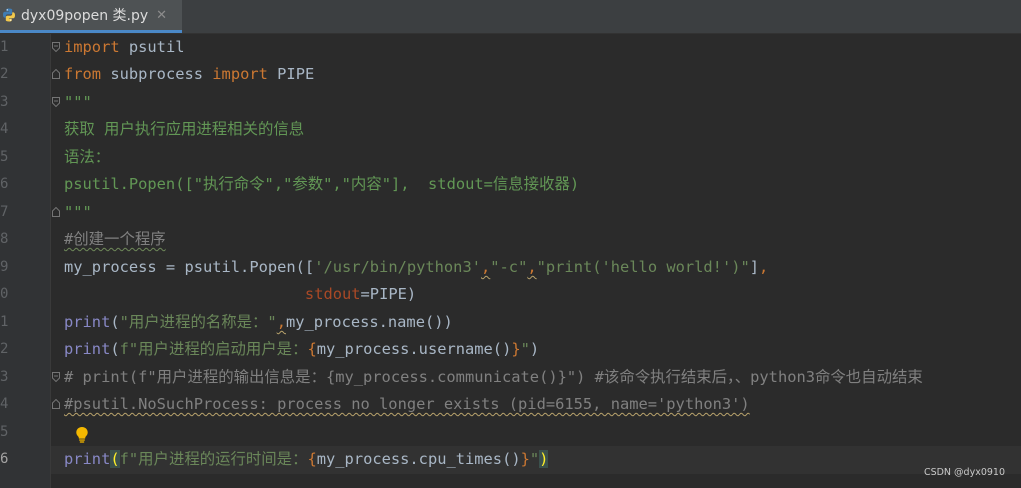 The image size is (1021, 488). Describe the element at coordinates (213, 349) in the screenshot. I see `fstring-literal: f"用户进程的启动用户是：` at that location.